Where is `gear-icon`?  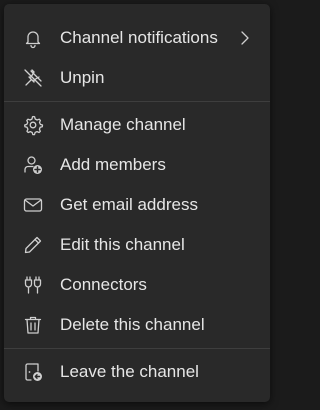 gear-icon is located at coordinates (33, 125).